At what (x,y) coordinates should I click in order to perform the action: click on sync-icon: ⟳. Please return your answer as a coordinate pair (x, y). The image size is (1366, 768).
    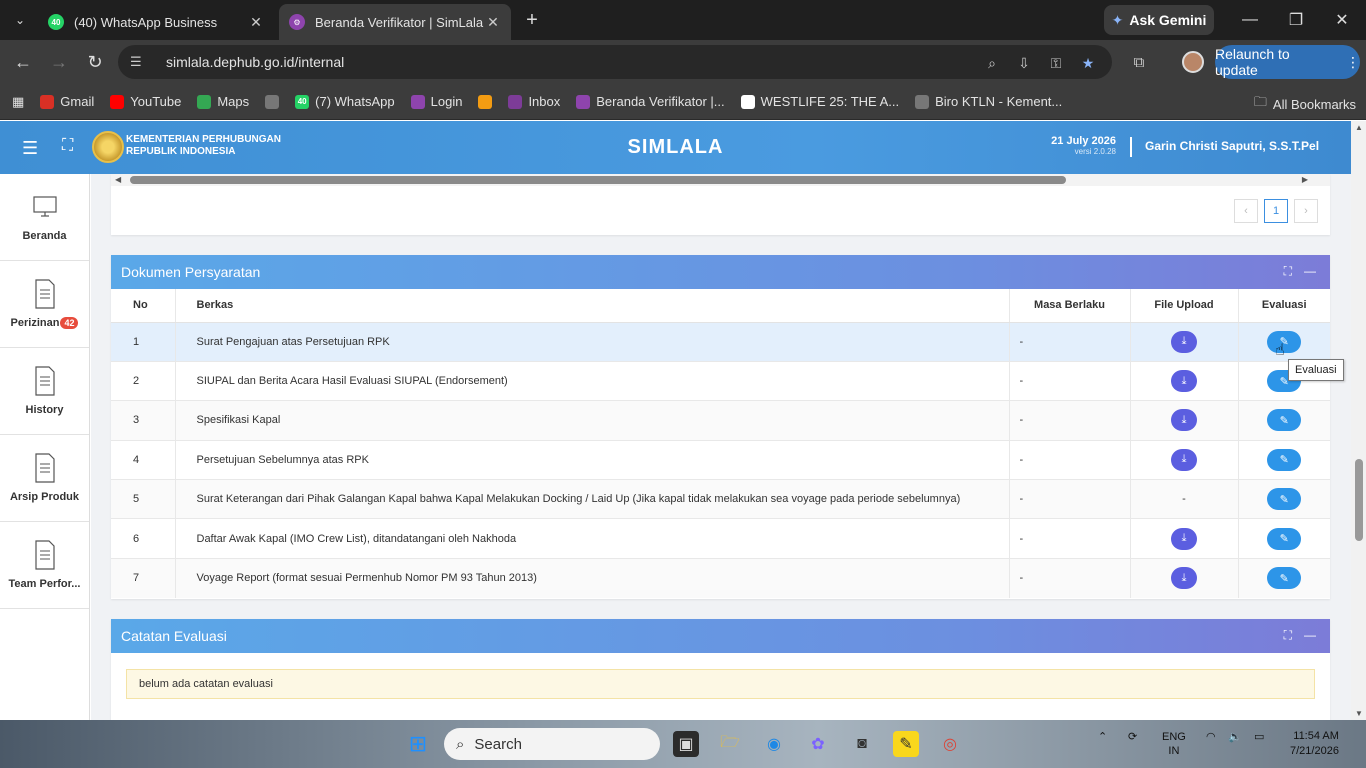
    Looking at the image, I should click on (1132, 737).